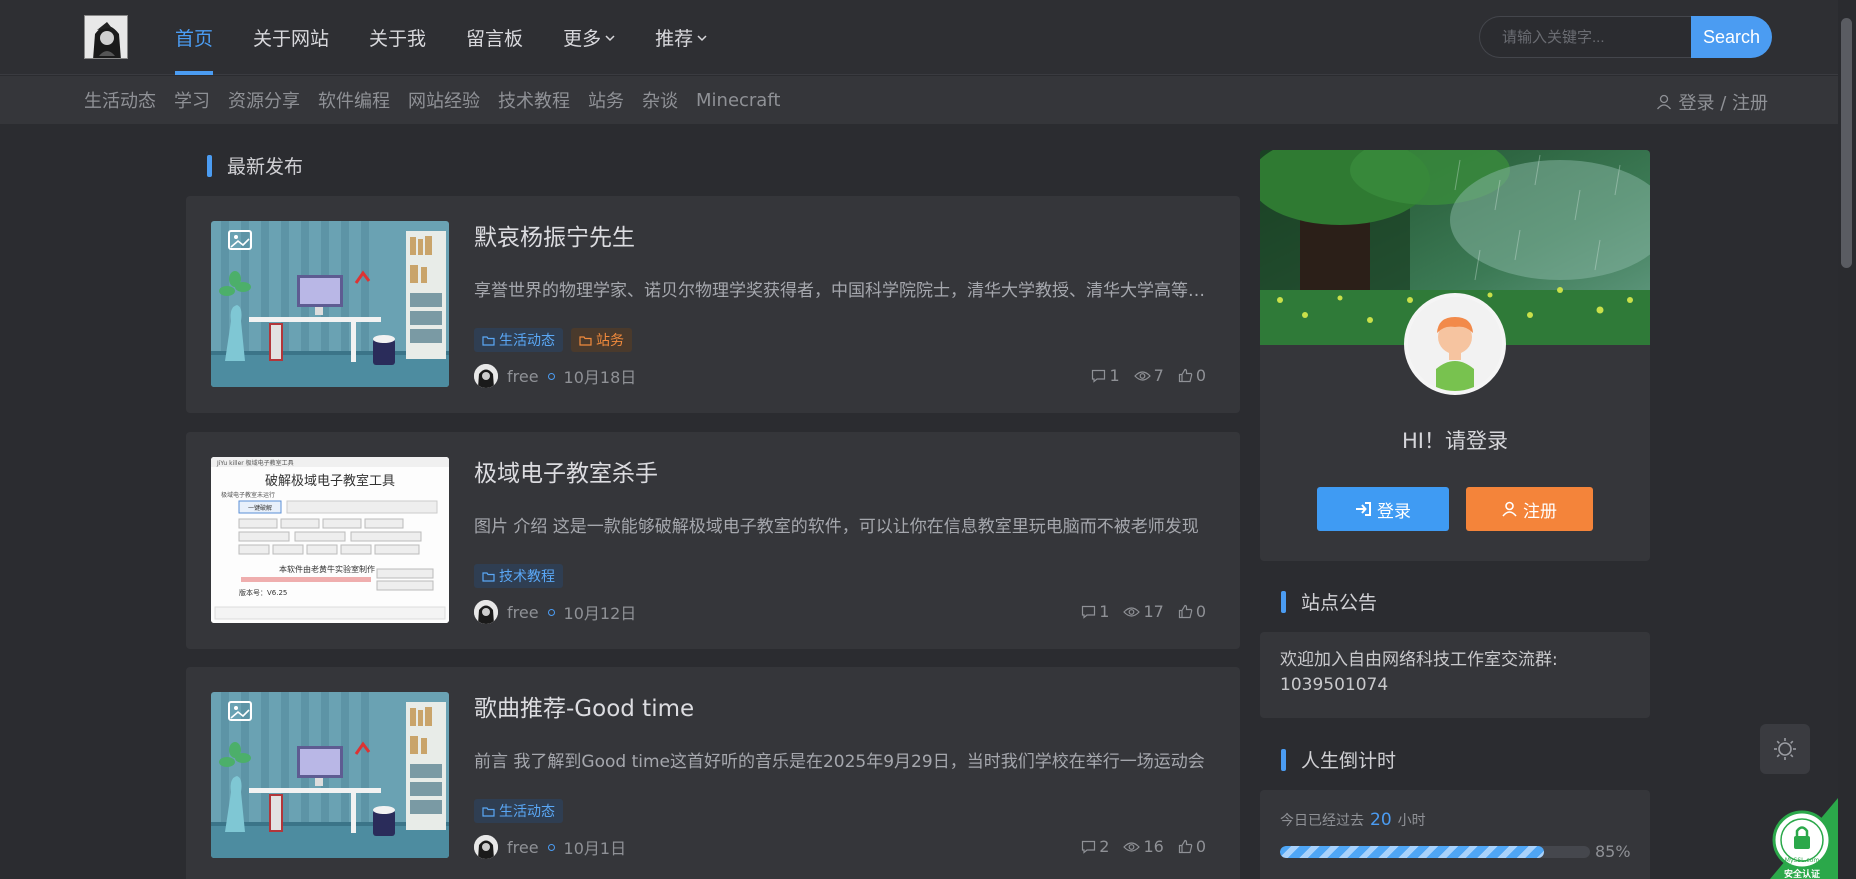  What do you see at coordinates (1585, 37) in the screenshot?
I see `search-input` at bounding box center [1585, 37].